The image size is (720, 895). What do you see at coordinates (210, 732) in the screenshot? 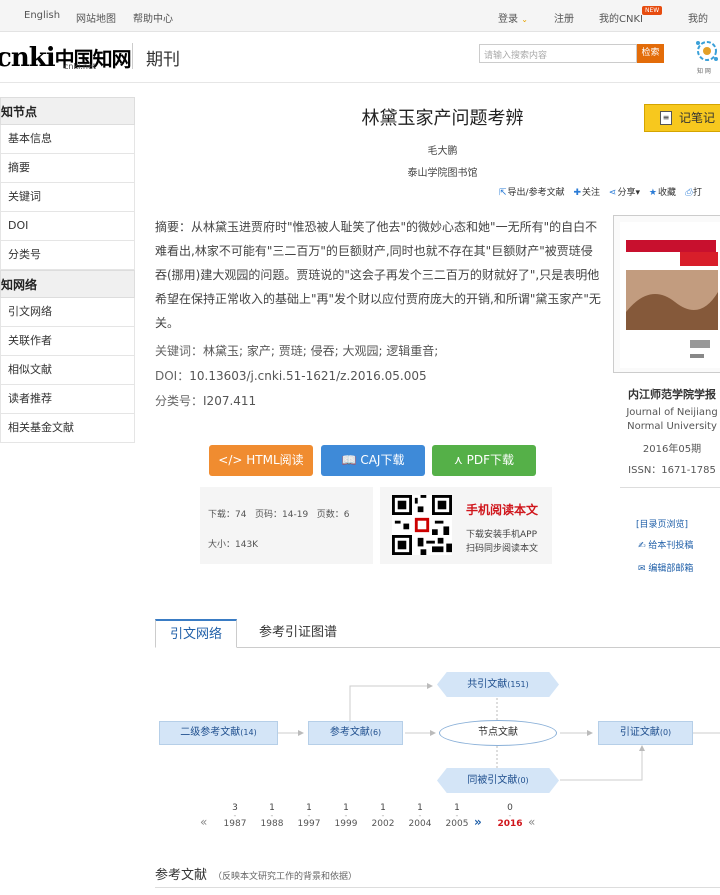
I see `secondary-refs-label: 二级参考文献` at bounding box center [210, 732].